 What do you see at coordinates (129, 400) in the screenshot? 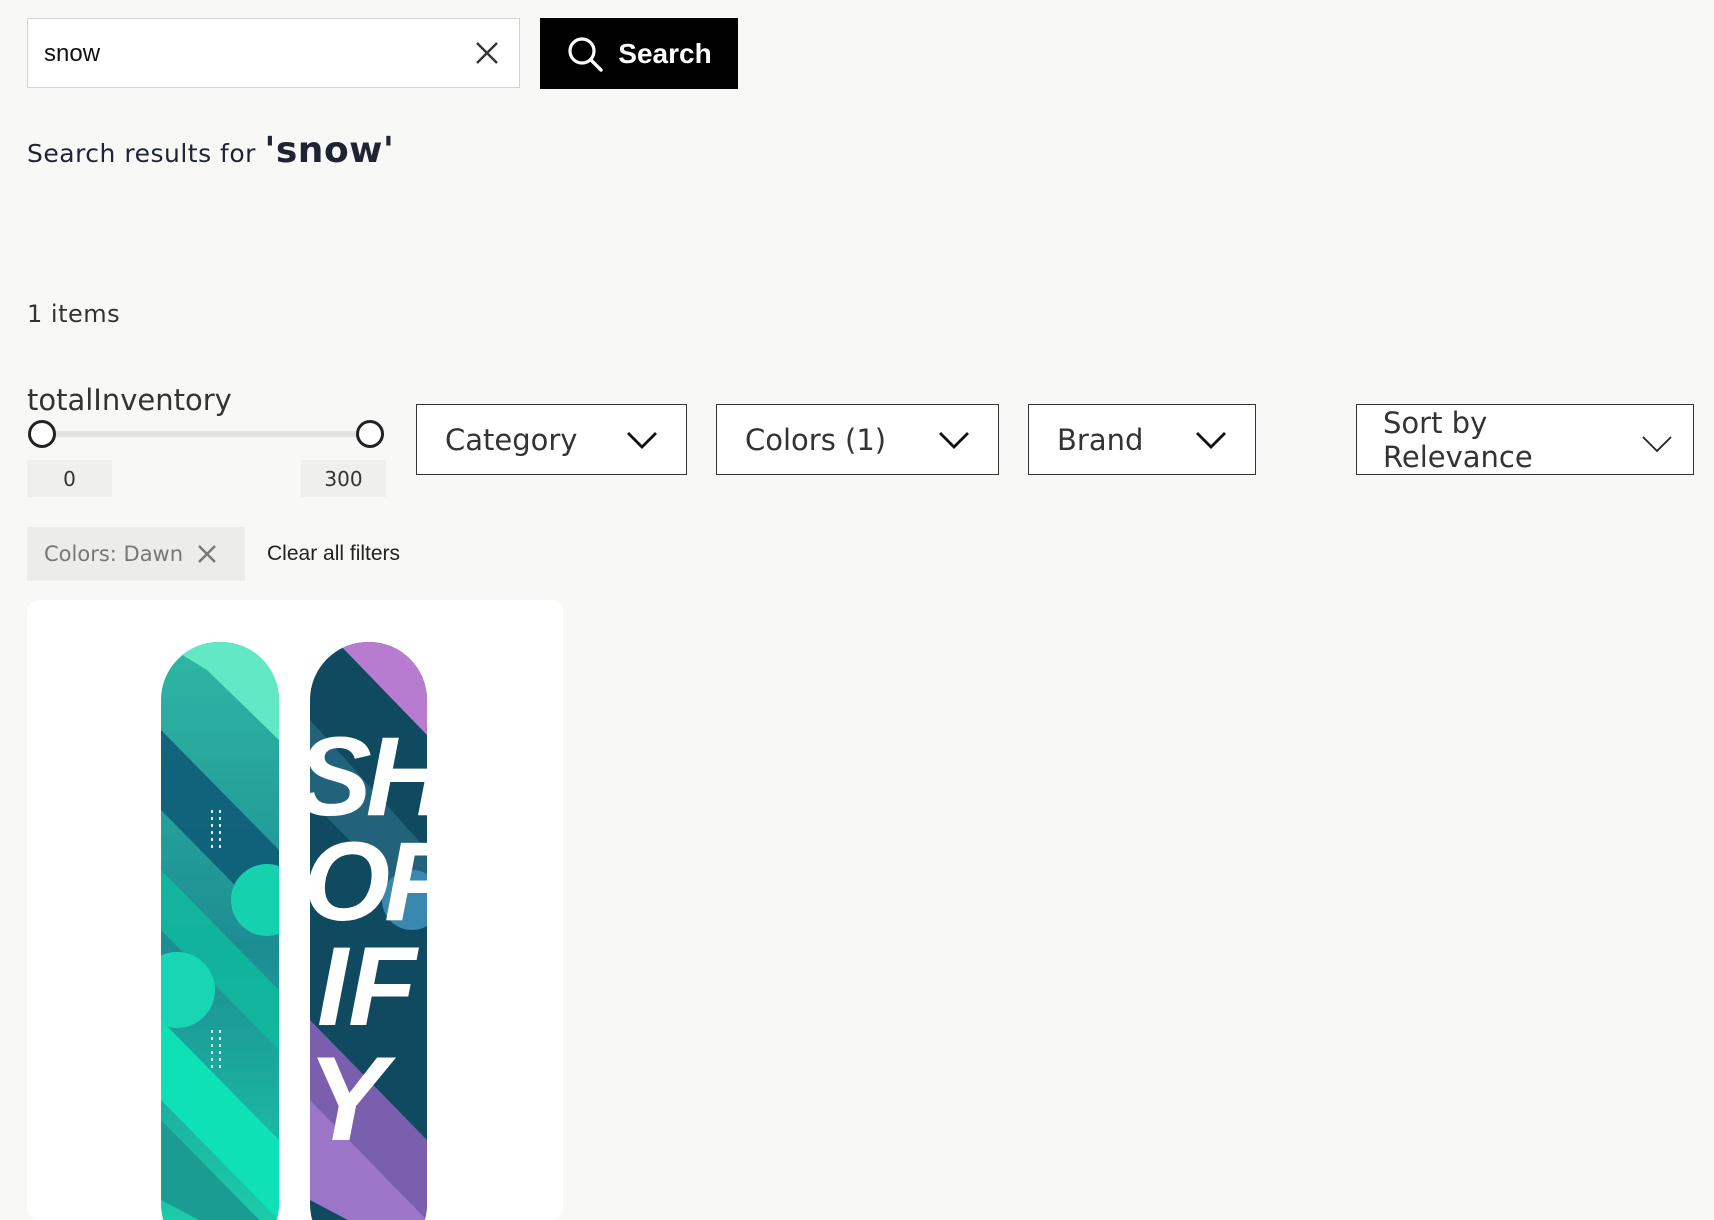
I see `inventory-slider-label: totalInventory` at bounding box center [129, 400].